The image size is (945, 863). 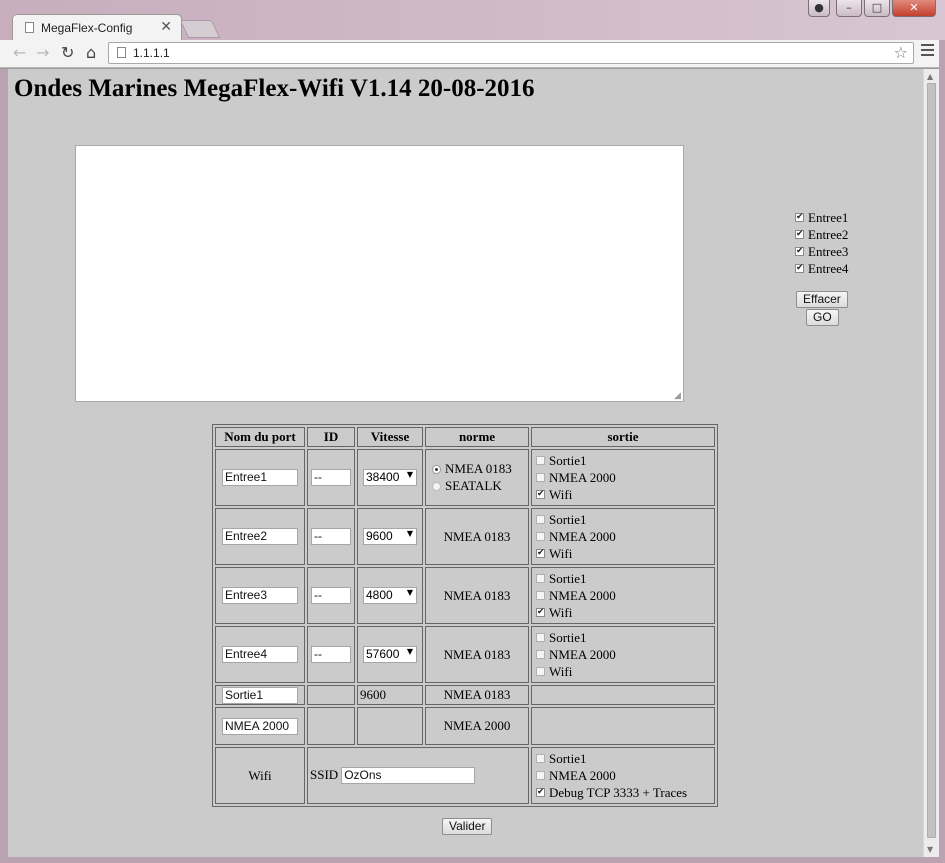 What do you see at coordinates (877, 8) in the screenshot?
I see `maximize-button: □` at bounding box center [877, 8].